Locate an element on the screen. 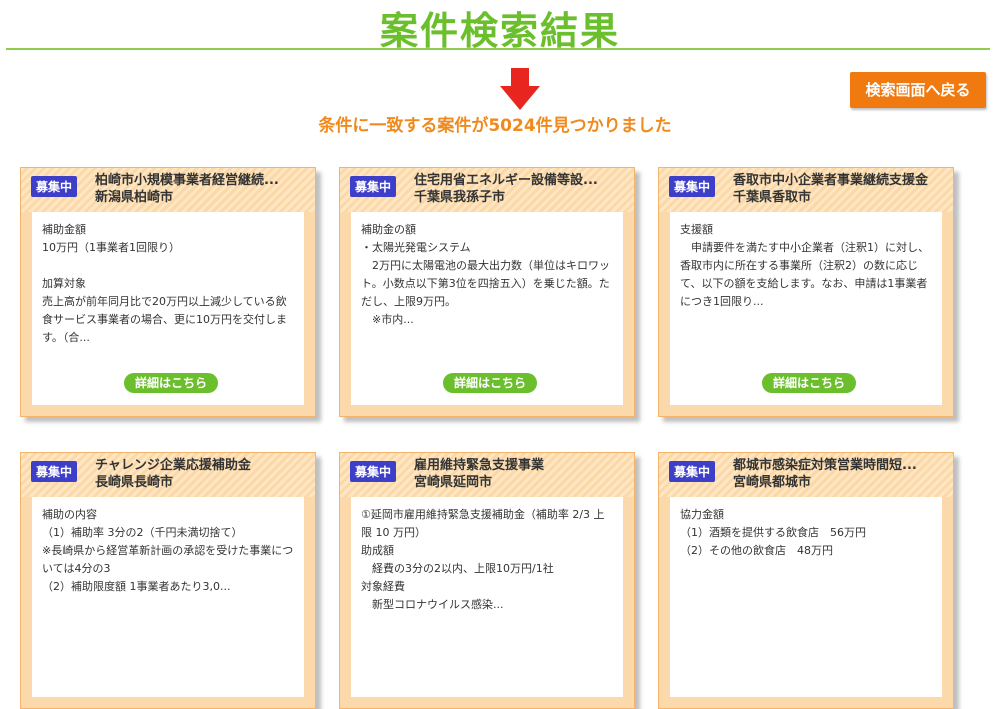 The image size is (1000, 709). card-title: 香取市中小企業者事業継続支援金 is located at coordinates (830, 180).